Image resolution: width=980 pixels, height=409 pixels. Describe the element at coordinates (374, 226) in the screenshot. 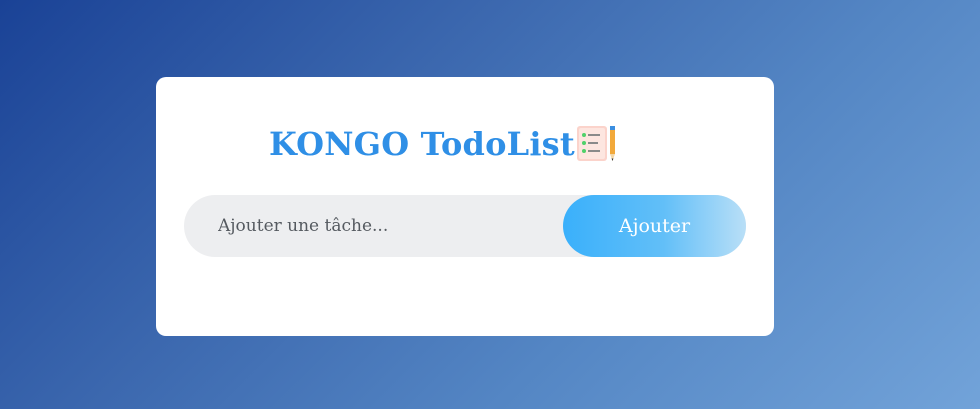

I see `task-input` at that location.